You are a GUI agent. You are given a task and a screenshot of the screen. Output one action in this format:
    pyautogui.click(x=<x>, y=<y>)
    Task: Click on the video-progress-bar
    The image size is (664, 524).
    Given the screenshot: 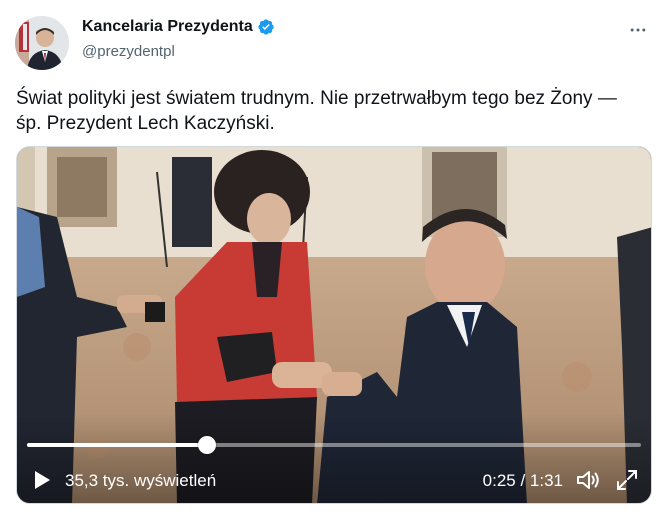 What is the action you would take?
    pyautogui.click(x=334, y=445)
    